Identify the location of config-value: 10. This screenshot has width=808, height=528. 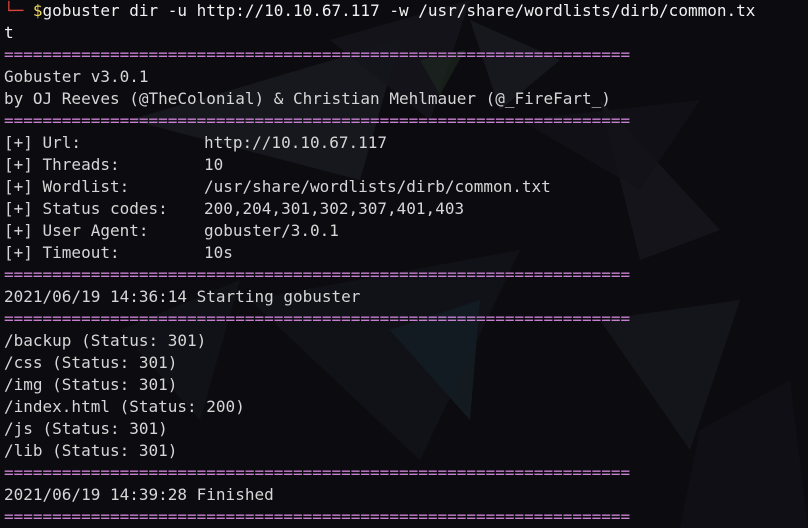
(214, 164).